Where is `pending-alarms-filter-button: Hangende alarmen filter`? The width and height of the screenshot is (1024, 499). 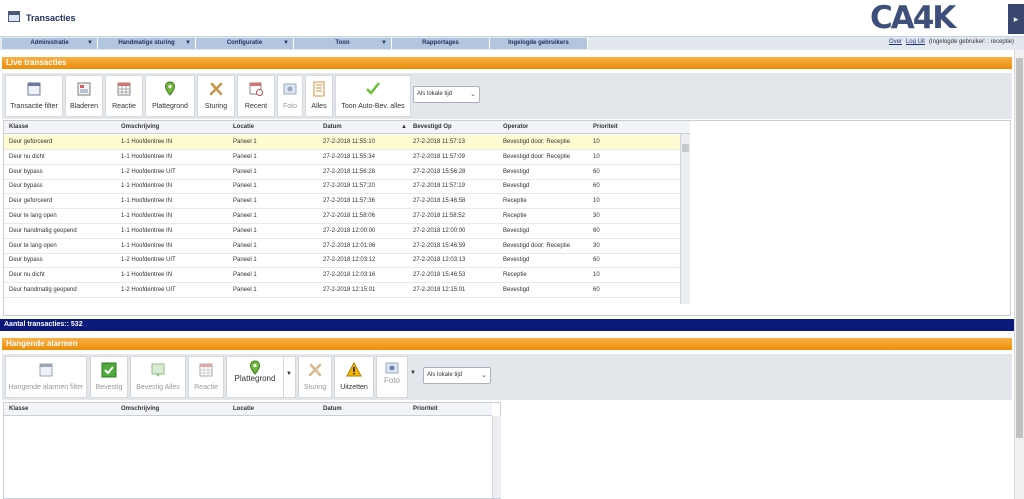 pending-alarms-filter-button: Hangende alarmen filter is located at coordinates (46, 377).